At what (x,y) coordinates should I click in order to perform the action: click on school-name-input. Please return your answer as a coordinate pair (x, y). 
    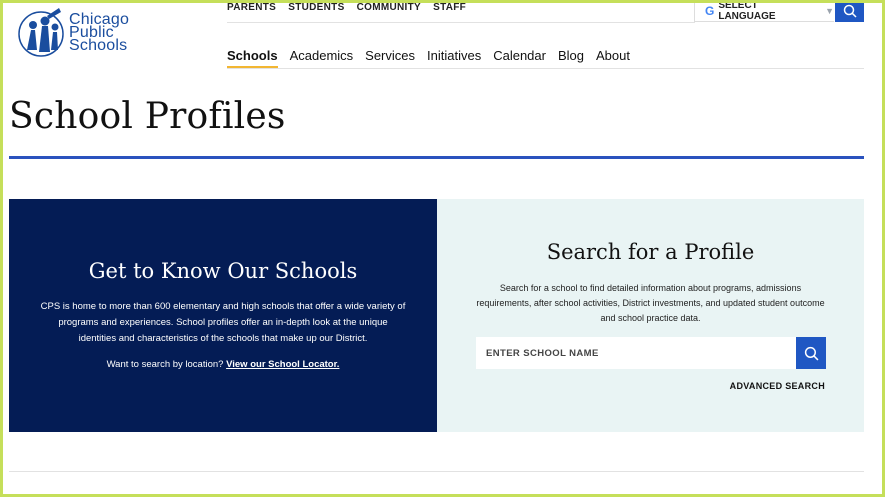
    Looking at the image, I should click on (636, 353).